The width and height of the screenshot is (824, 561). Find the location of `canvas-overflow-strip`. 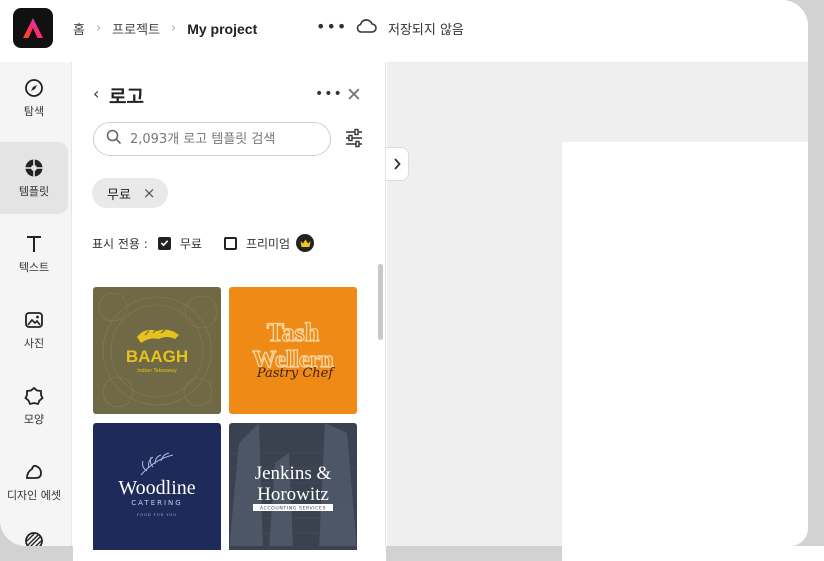

canvas-overflow-strip is located at coordinates (693, 553).